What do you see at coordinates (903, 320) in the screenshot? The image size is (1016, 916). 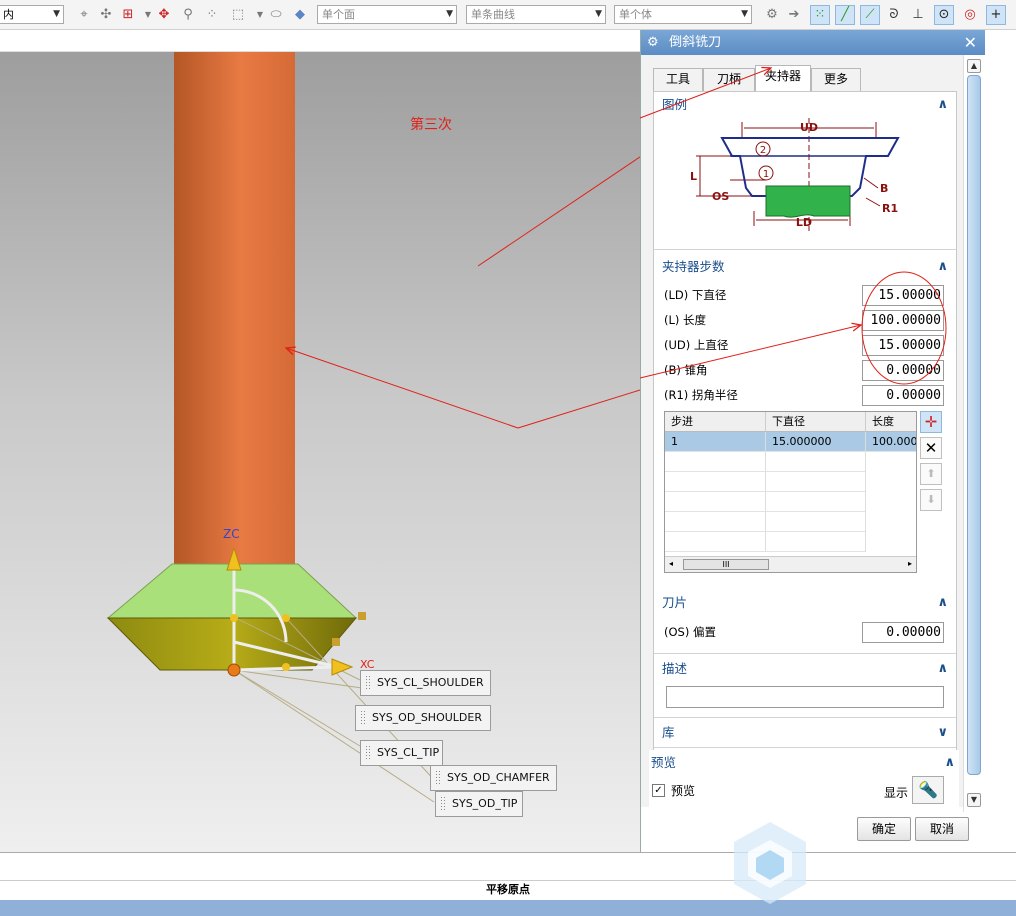 I see `length-input: 100.00000` at bounding box center [903, 320].